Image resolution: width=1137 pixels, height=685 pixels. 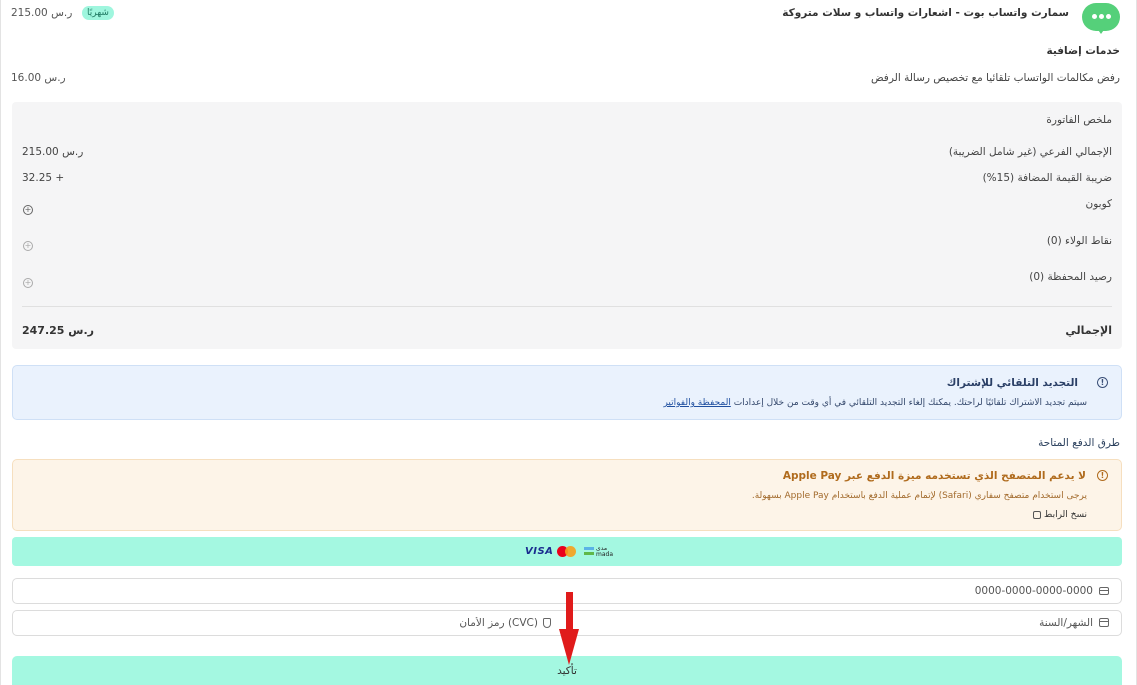 I want to click on cvc-input, so click(x=425, y=623).